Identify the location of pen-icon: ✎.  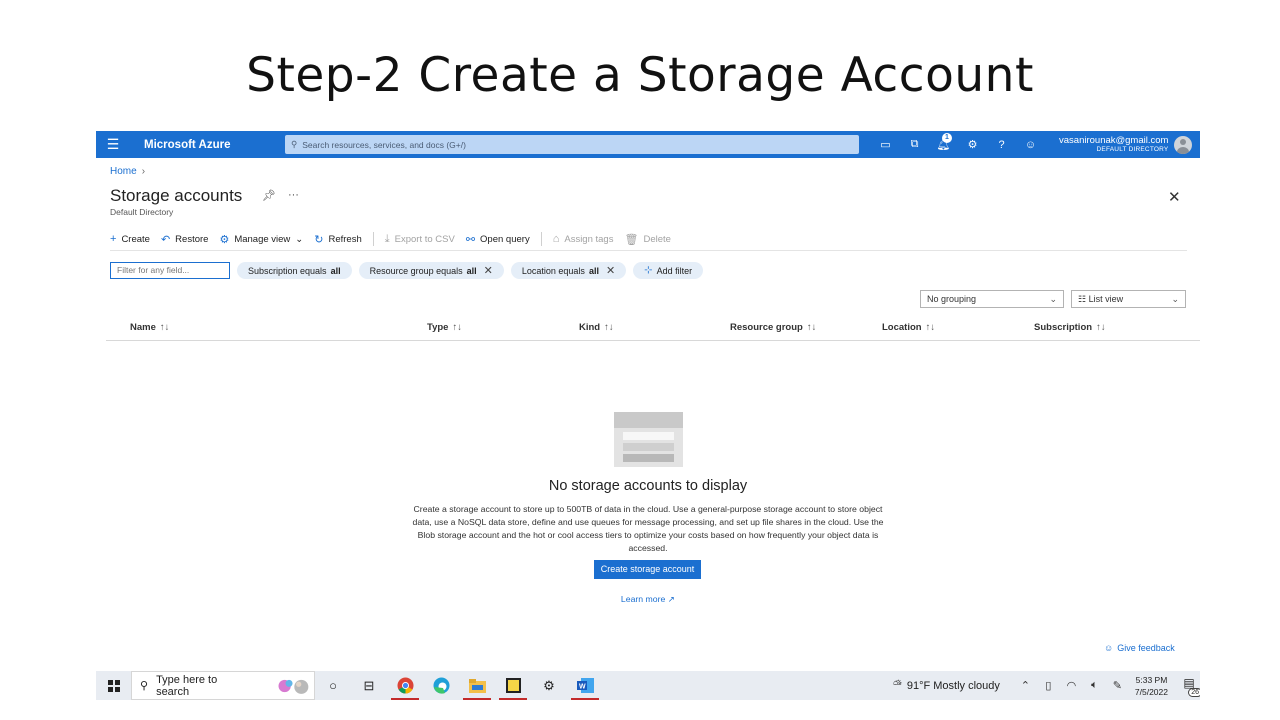
(1117, 685).